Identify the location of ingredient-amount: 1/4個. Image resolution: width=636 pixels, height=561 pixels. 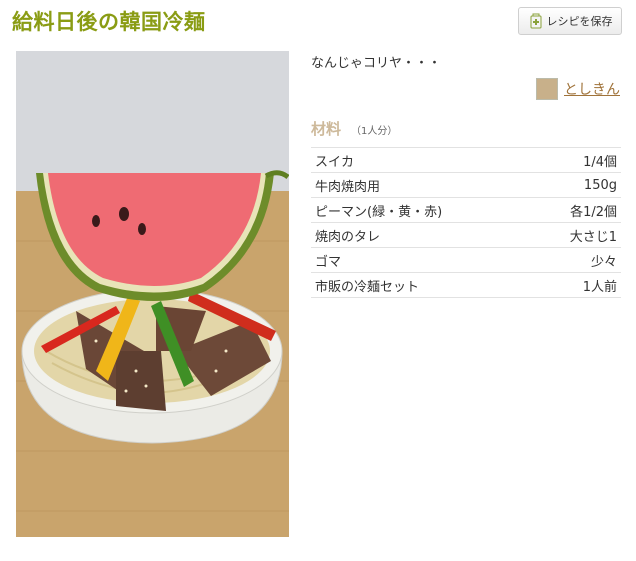
(576, 160).